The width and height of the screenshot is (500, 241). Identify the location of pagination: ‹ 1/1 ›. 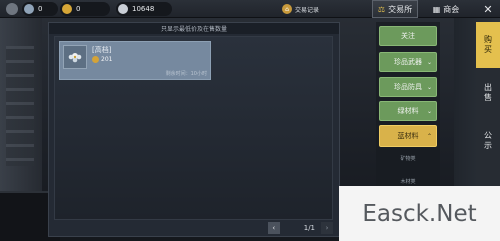
(300, 228).